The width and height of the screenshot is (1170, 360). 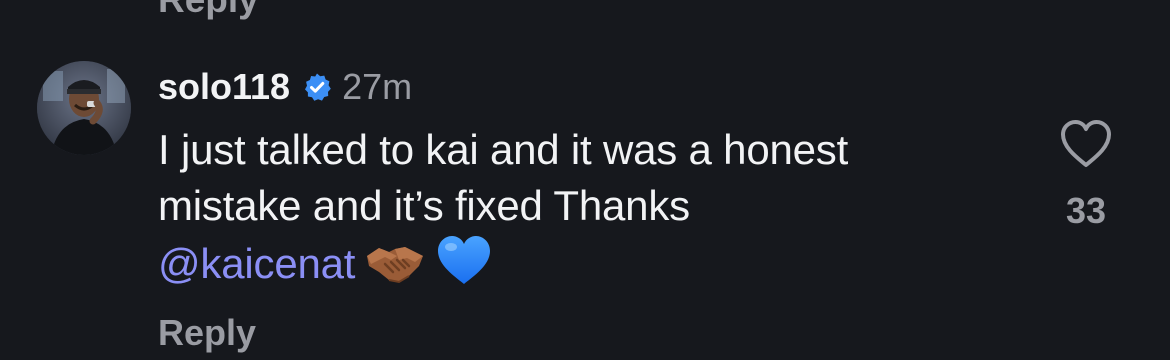 What do you see at coordinates (377, 86) in the screenshot?
I see `timestamp: 27m` at bounding box center [377, 86].